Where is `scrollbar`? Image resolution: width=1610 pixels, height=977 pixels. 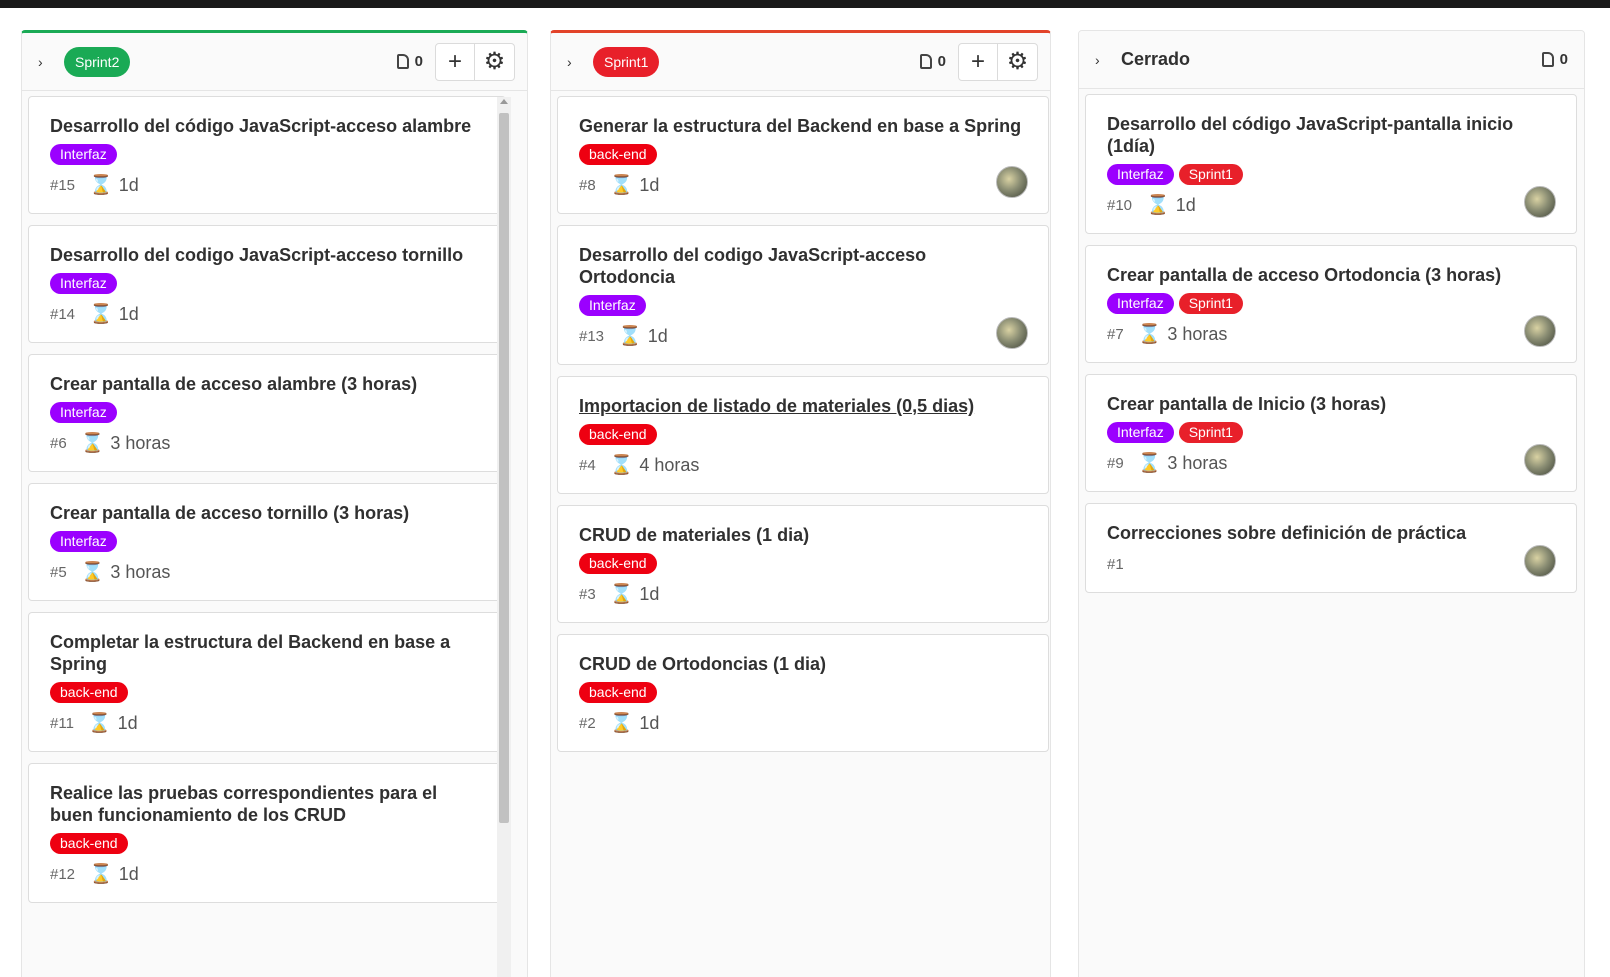 scrollbar is located at coordinates (504, 537).